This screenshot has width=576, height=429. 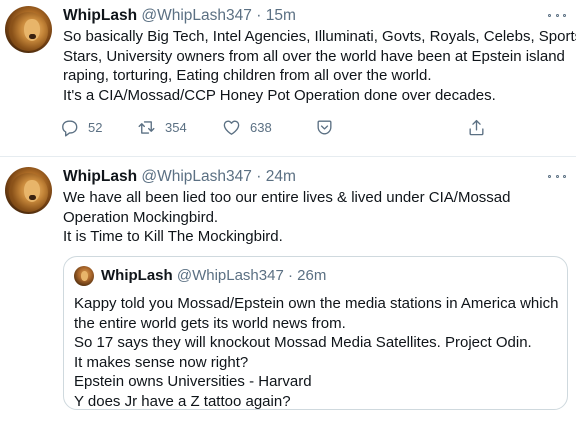 I want to click on quoted-tweet-header: WhipLash @WhipLash347 · 26m, so click(x=200, y=276).